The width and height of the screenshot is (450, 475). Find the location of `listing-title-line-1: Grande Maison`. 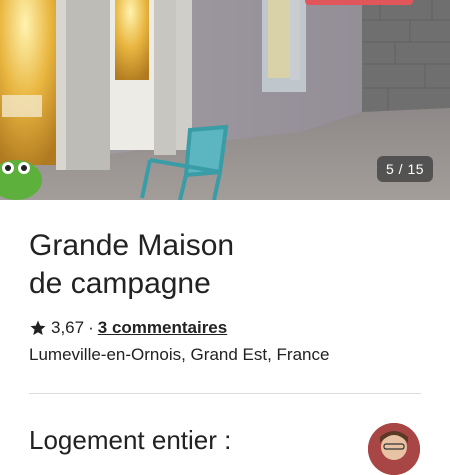

listing-title-line-1: Grande Maison is located at coordinates (132, 245).